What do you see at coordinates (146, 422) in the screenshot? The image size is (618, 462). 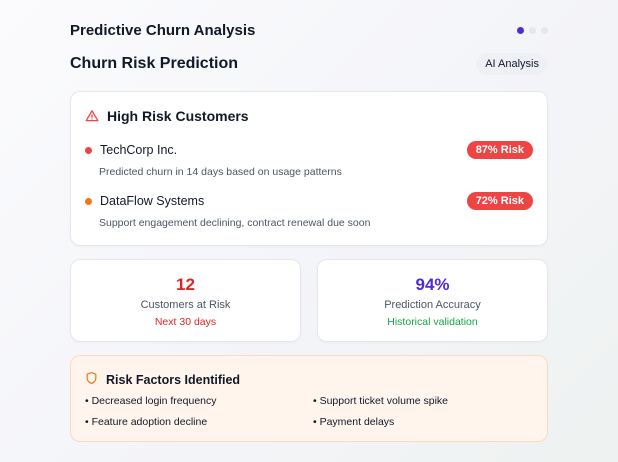 I see `risk-factor-item: • Feature adoption decline` at bounding box center [146, 422].